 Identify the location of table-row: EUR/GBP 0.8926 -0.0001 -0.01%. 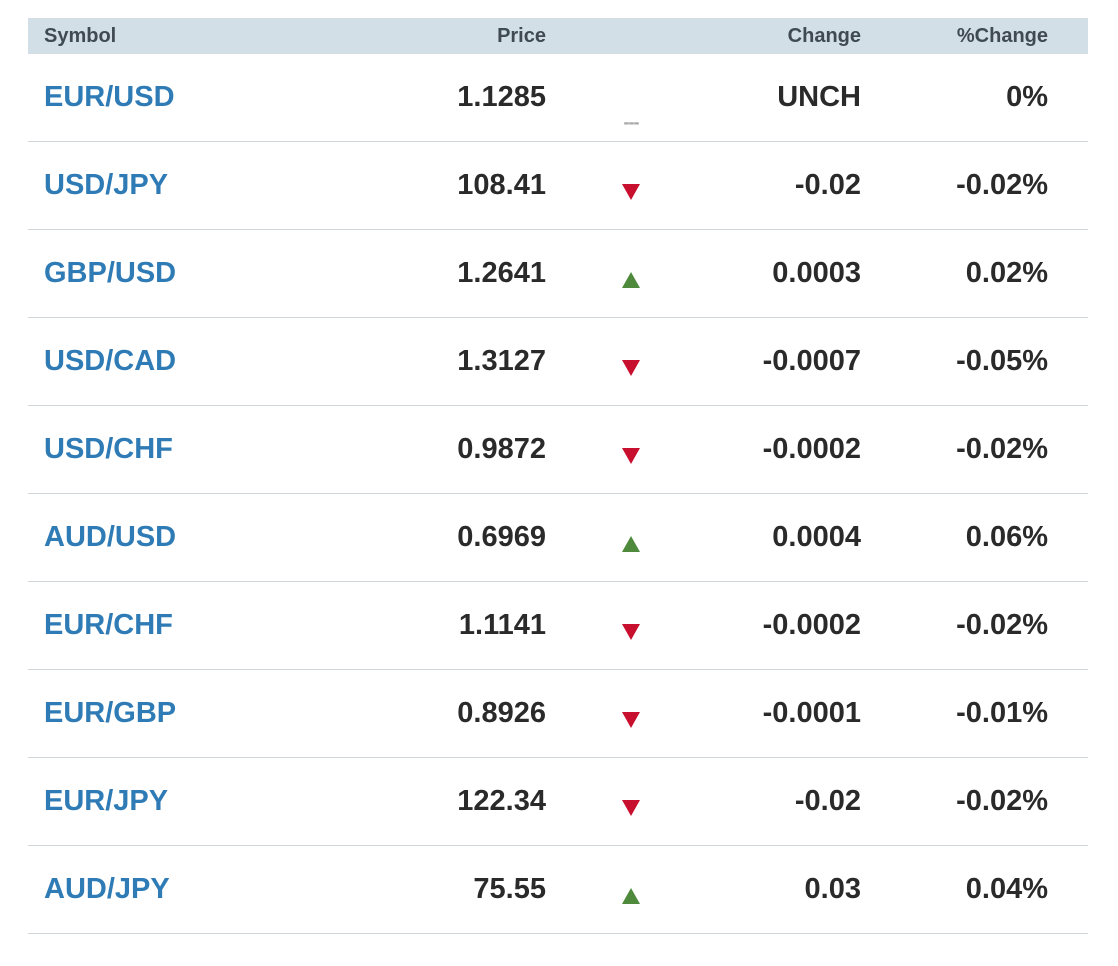
(558, 714).